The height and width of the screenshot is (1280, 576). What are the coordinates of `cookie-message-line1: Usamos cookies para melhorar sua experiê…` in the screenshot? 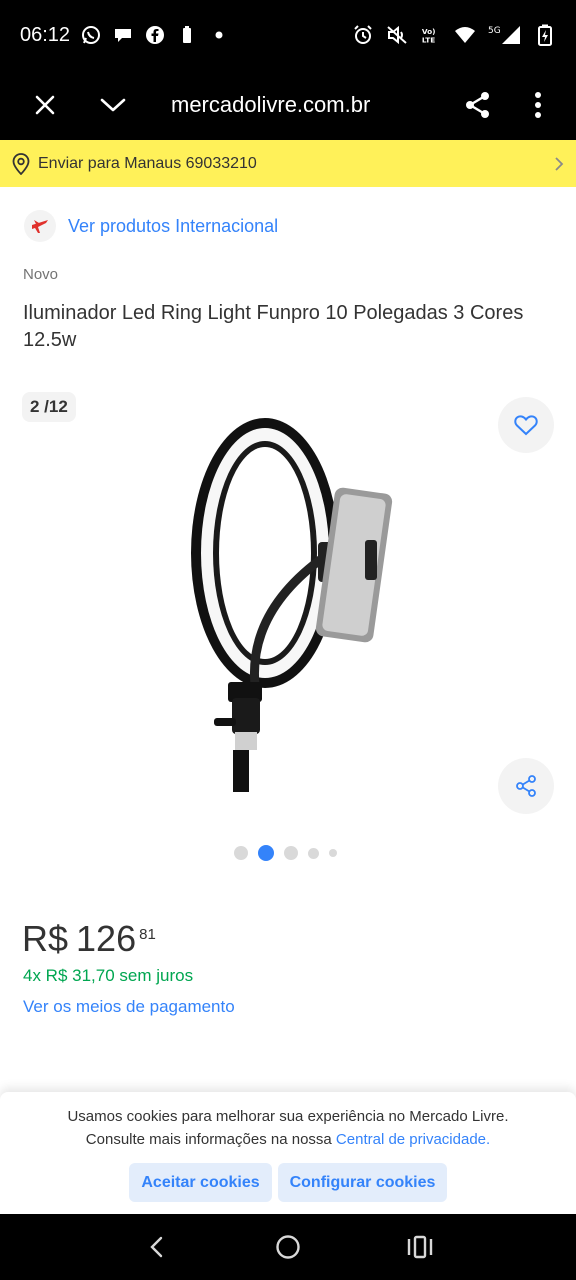 It's located at (288, 1116).